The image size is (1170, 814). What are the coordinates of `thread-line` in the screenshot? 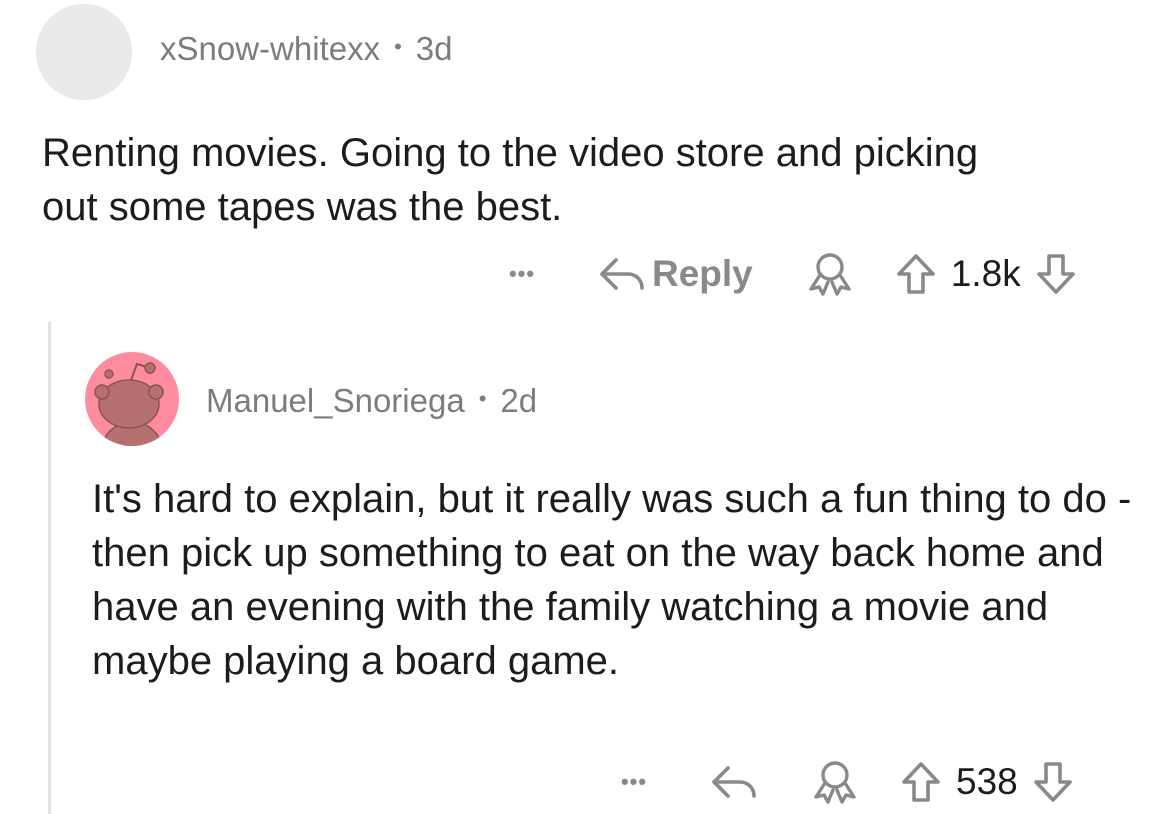 It's located at (49, 568).